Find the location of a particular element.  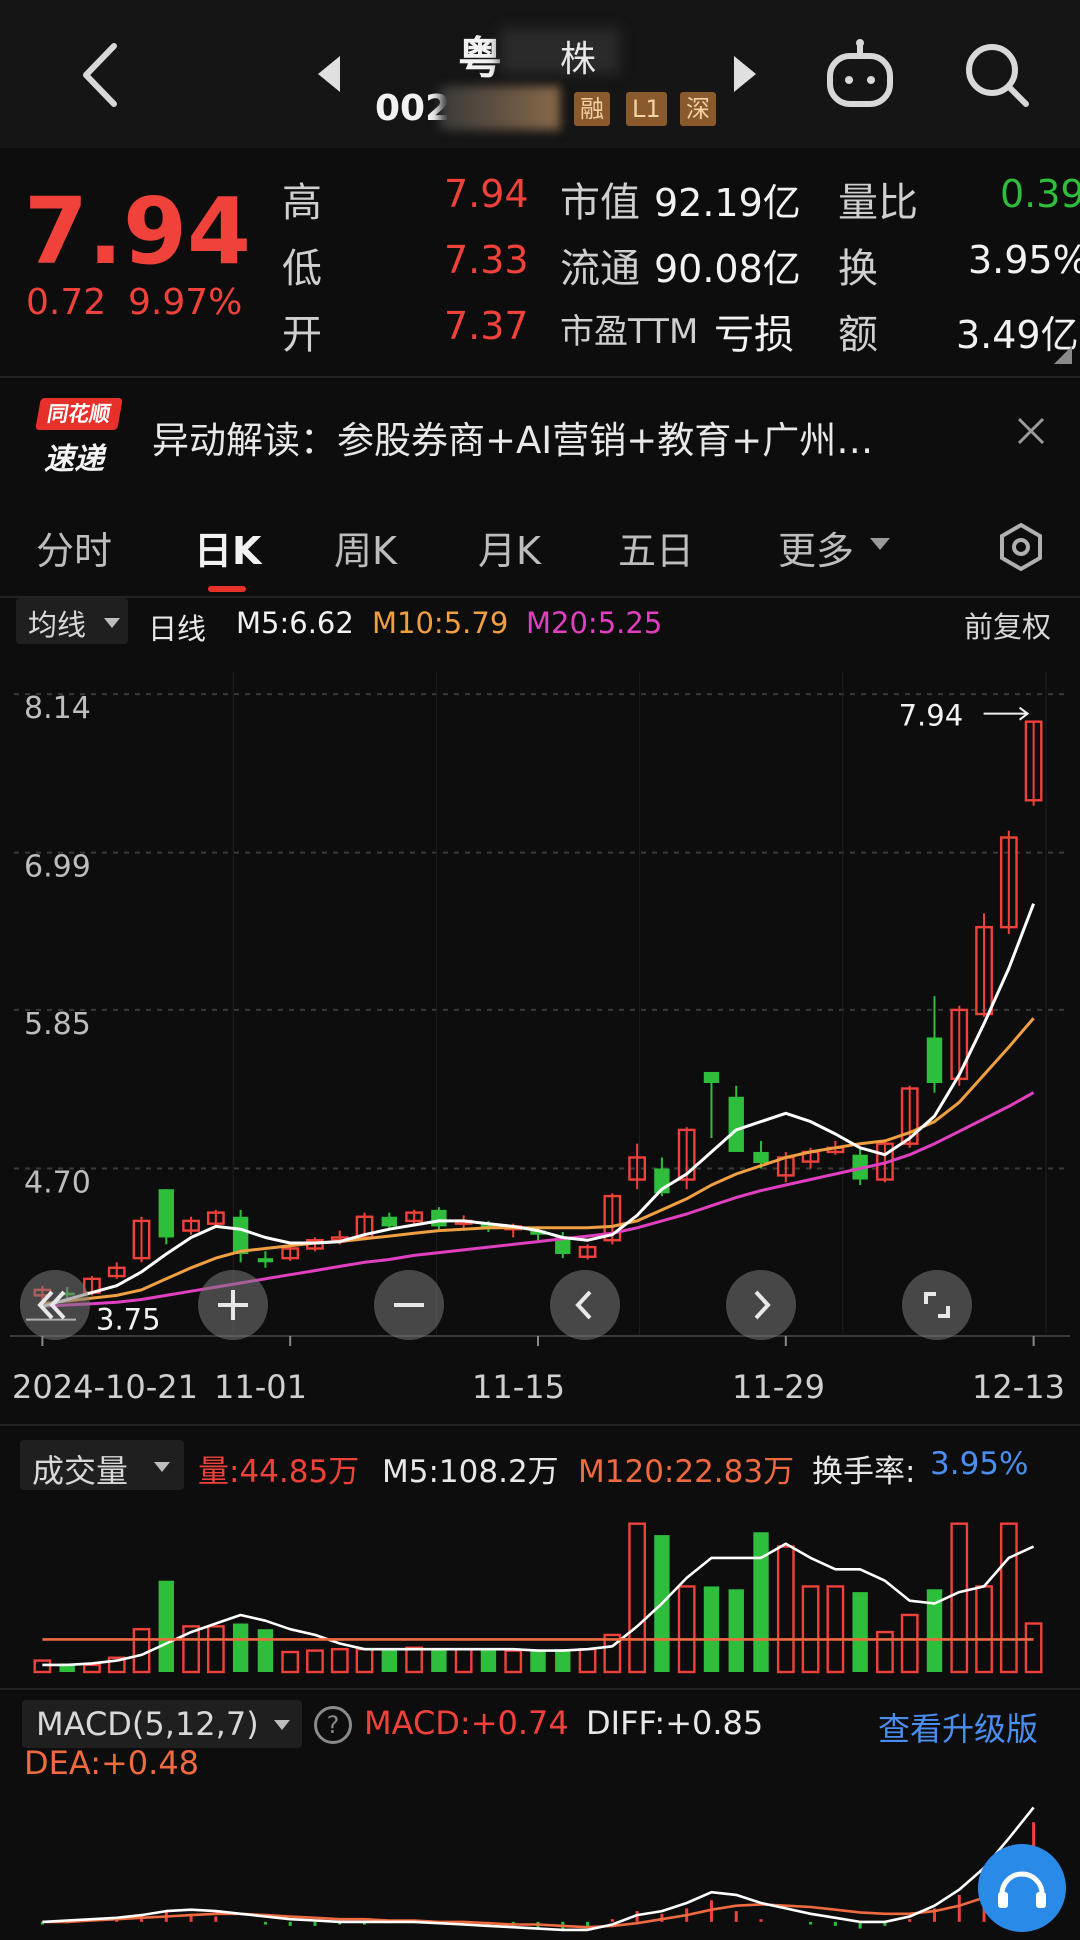

macd-value: MACD:+0.74 is located at coordinates (466, 1723).